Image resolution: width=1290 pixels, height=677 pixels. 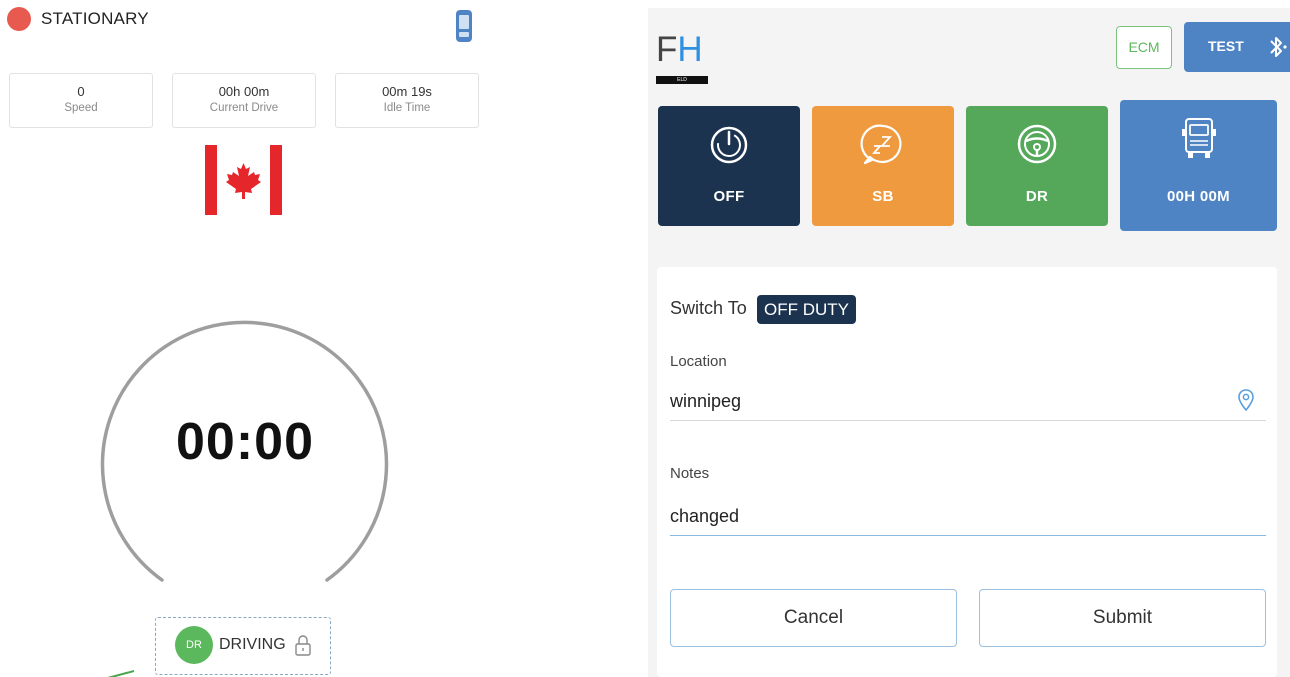 I want to click on location-pin-icon, so click(x=1246, y=401).